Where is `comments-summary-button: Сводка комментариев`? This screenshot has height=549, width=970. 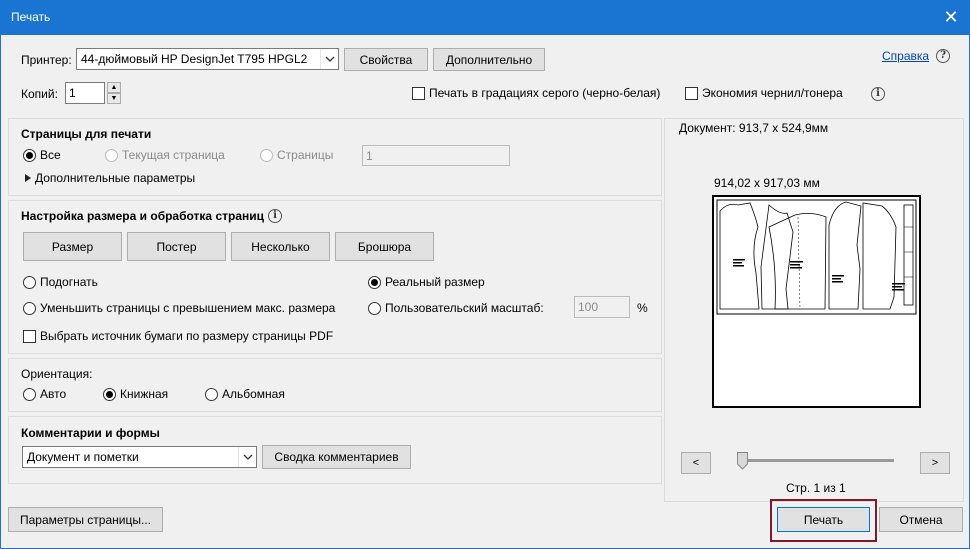
comments-summary-button: Сводка комментариев is located at coordinates (336, 457).